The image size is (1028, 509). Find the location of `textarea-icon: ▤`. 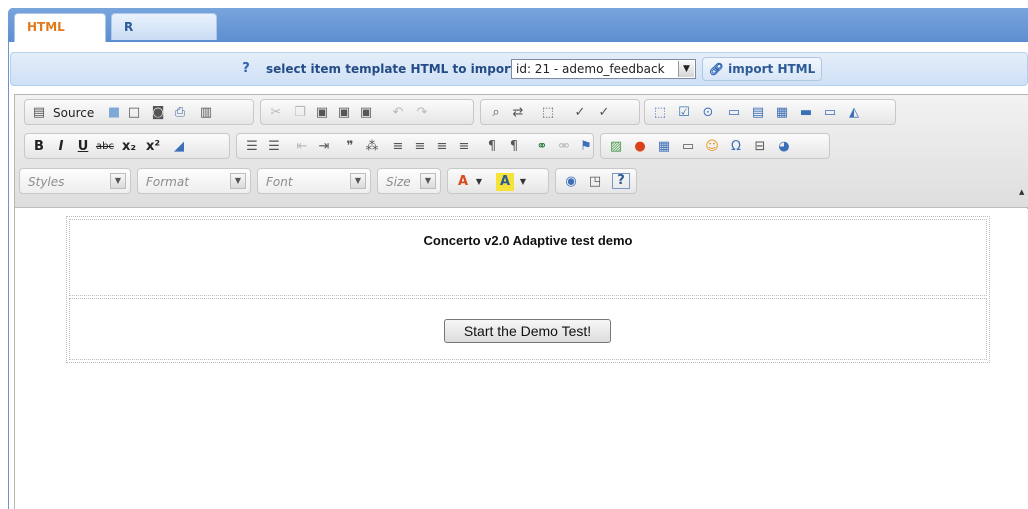

textarea-icon: ▤ is located at coordinates (758, 113).